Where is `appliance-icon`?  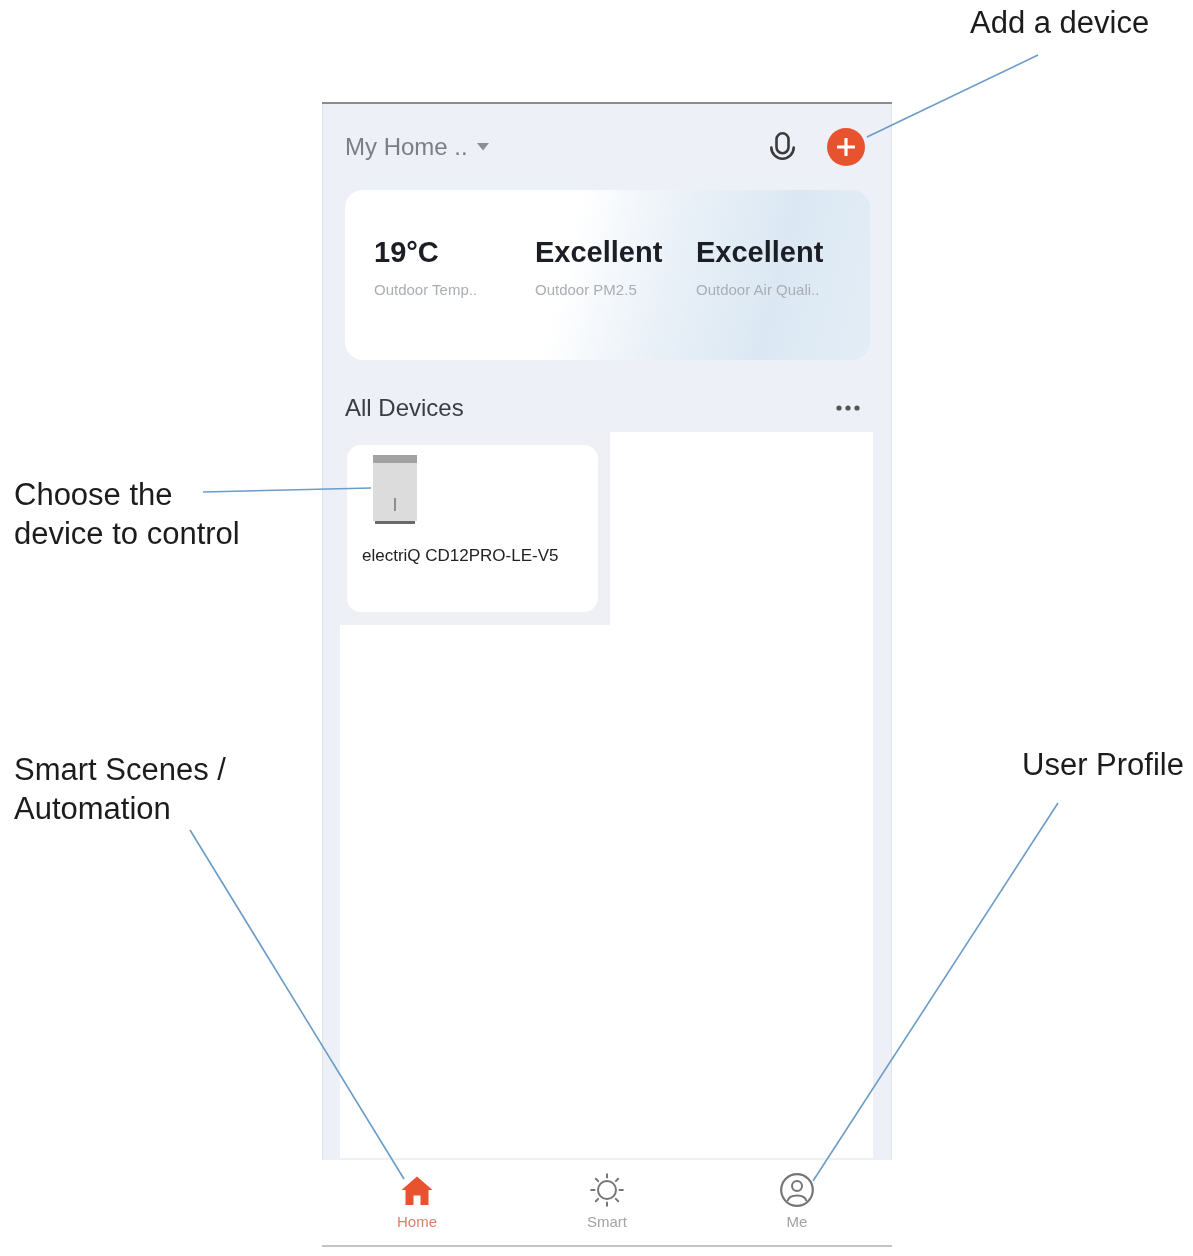
appliance-icon is located at coordinates (395, 490).